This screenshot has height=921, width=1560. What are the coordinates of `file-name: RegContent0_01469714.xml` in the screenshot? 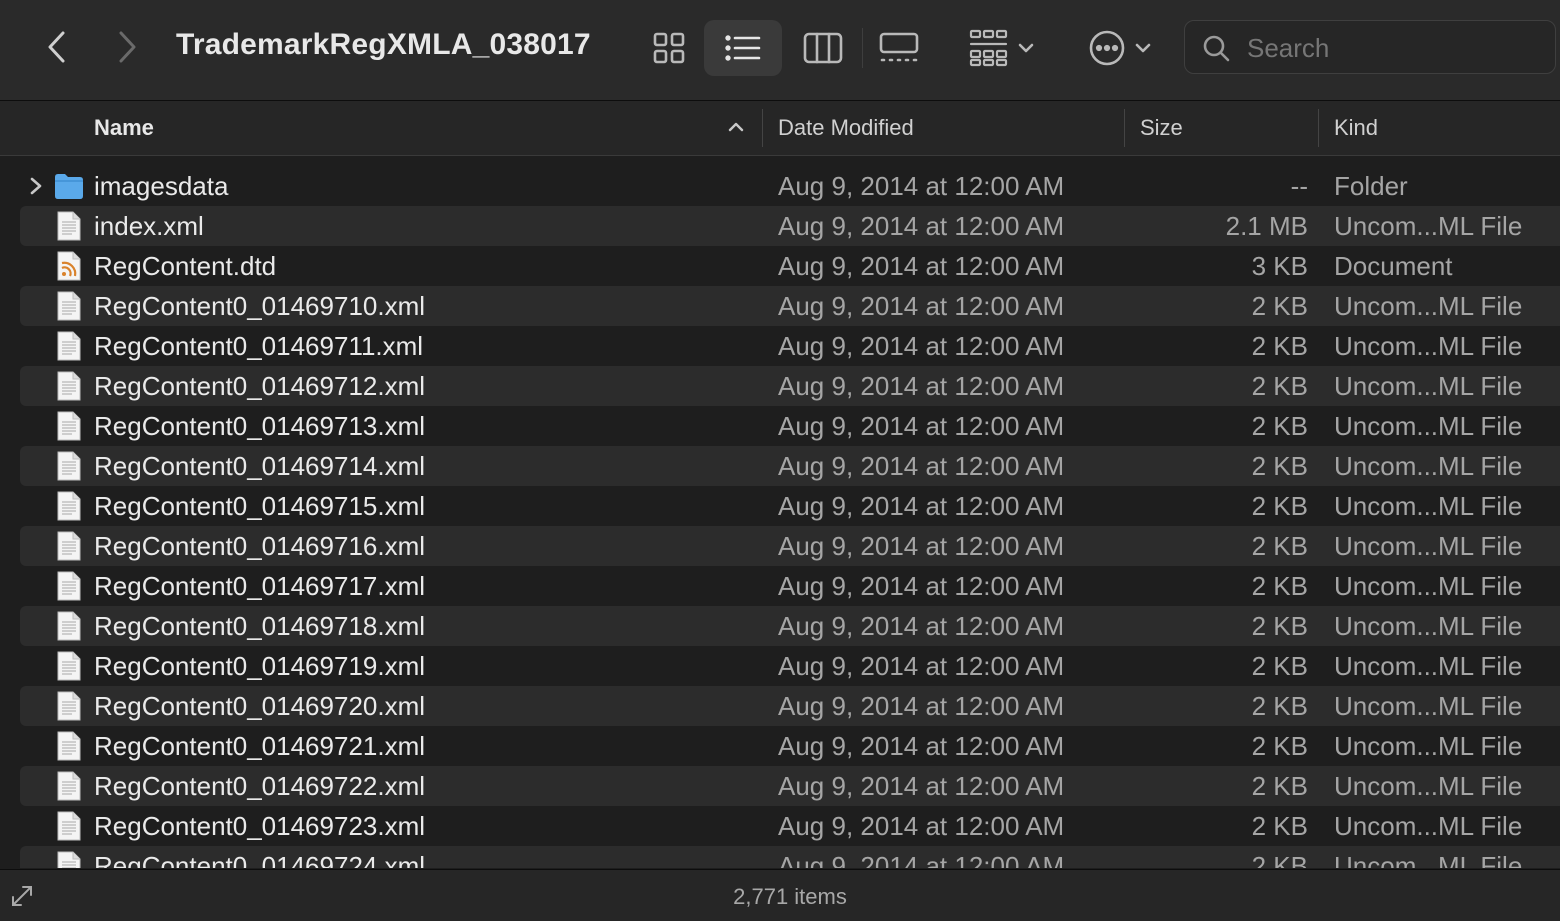 It's located at (260, 466).